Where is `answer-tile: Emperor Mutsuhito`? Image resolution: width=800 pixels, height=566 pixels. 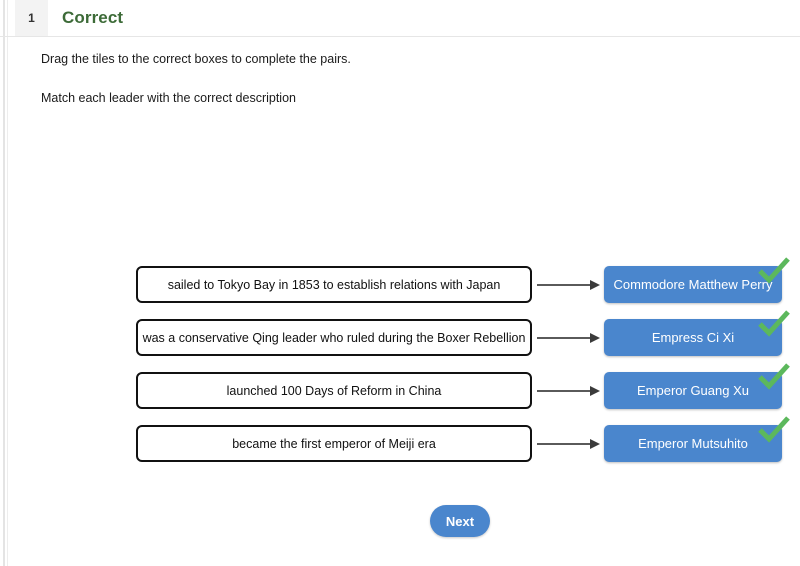 answer-tile: Emperor Mutsuhito is located at coordinates (693, 443).